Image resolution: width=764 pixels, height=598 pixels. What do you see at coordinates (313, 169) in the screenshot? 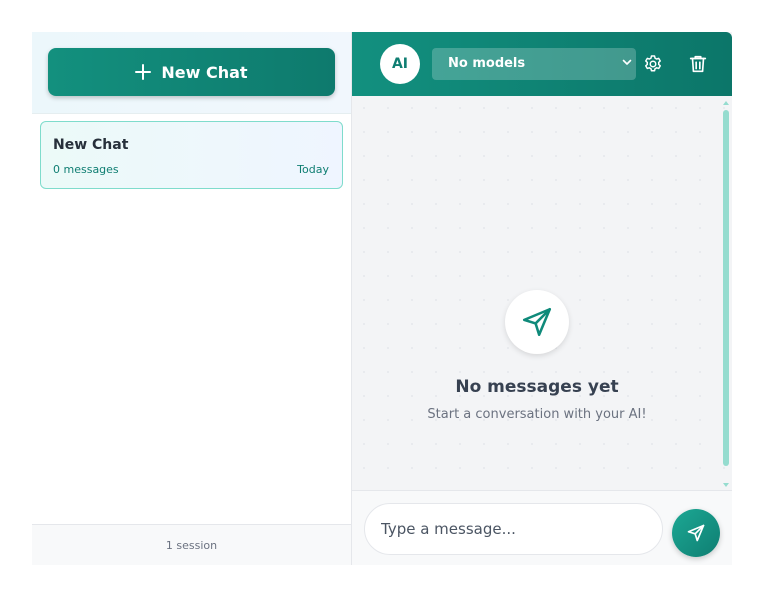
I see `session-date: Today` at bounding box center [313, 169].